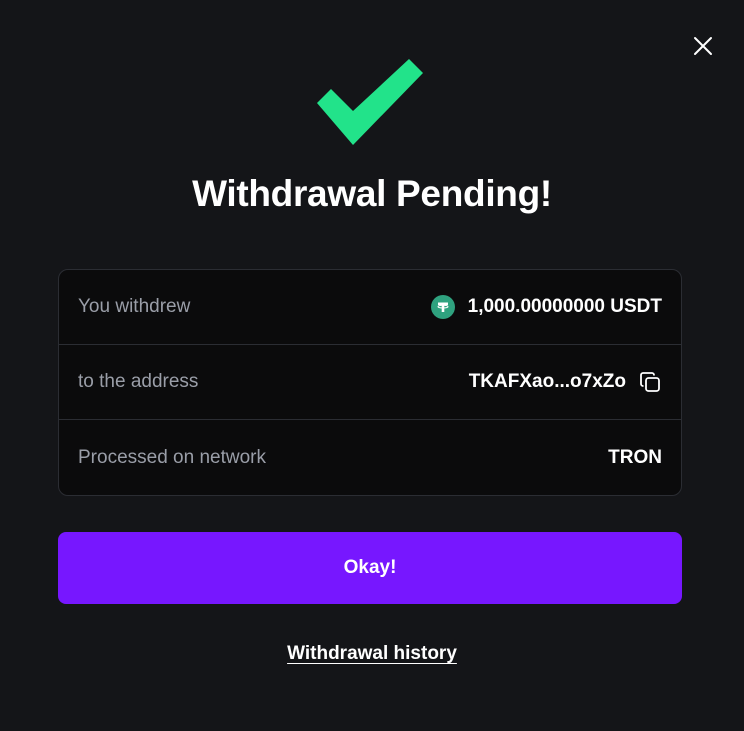 This screenshot has width=744, height=731. I want to click on amount-row: You withdrew 1,000.00000000 USDT, so click(370, 307).